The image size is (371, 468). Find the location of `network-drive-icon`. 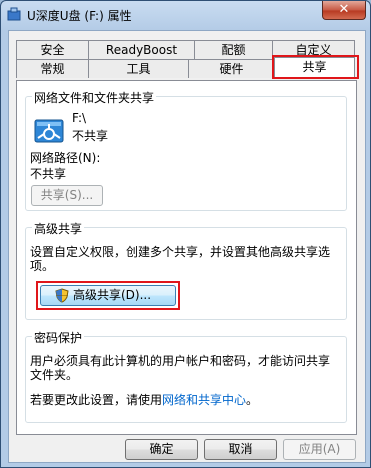

network-drive-icon is located at coordinates (49, 131).